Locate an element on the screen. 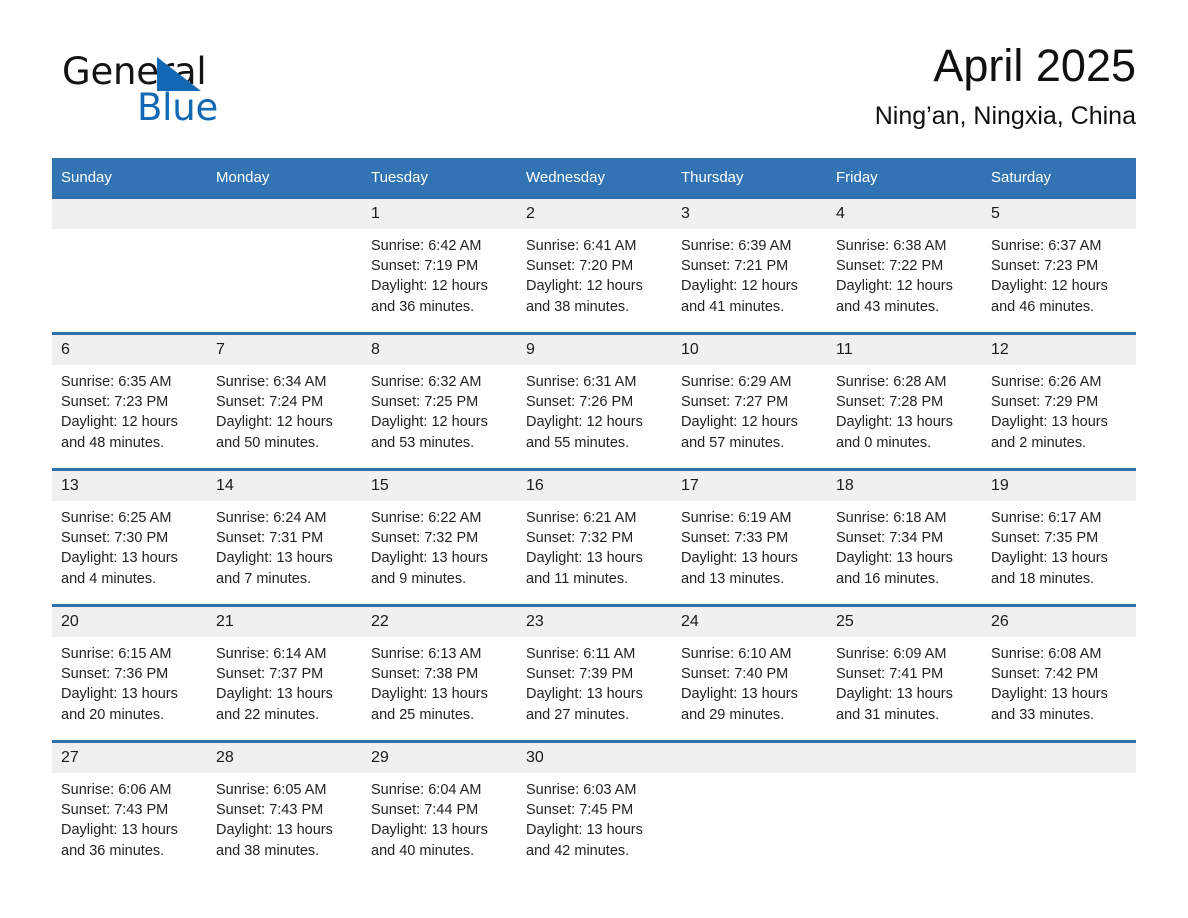 The width and height of the screenshot is (1188, 918). day-detail-line: Sunrise: 6:06 AM is located at coordinates (116, 790).